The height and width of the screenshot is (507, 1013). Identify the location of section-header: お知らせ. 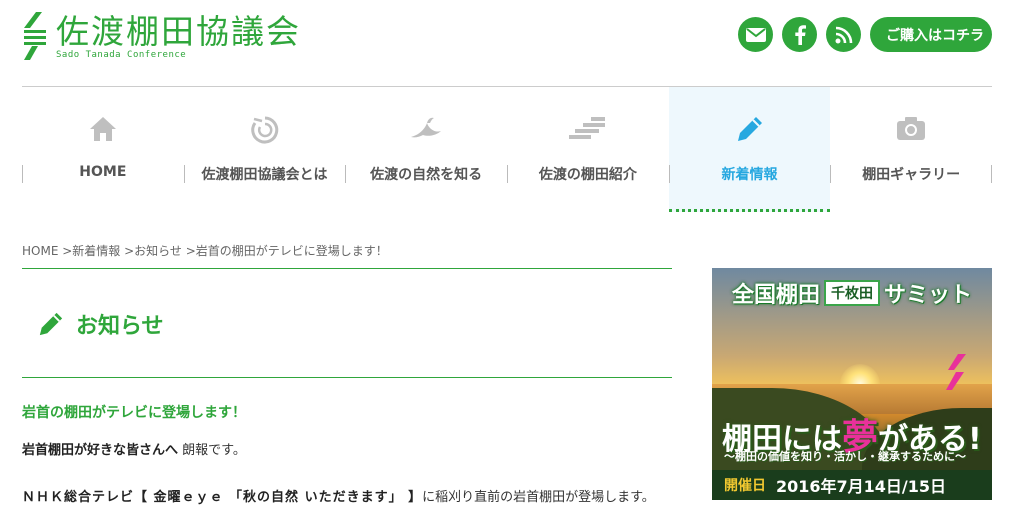
(101, 324).